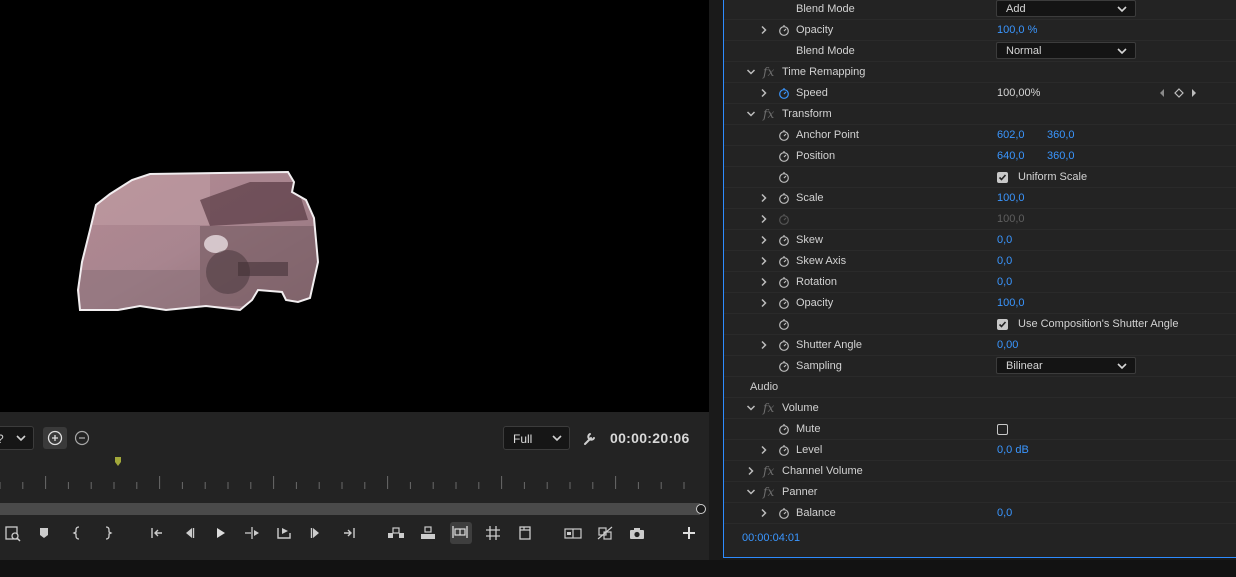 This screenshot has width=1236, height=577. What do you see at coordinates (980, 450) in the screenshot?
I see `property-row: Level 0,0 dB` at bounding box center [980, 450].